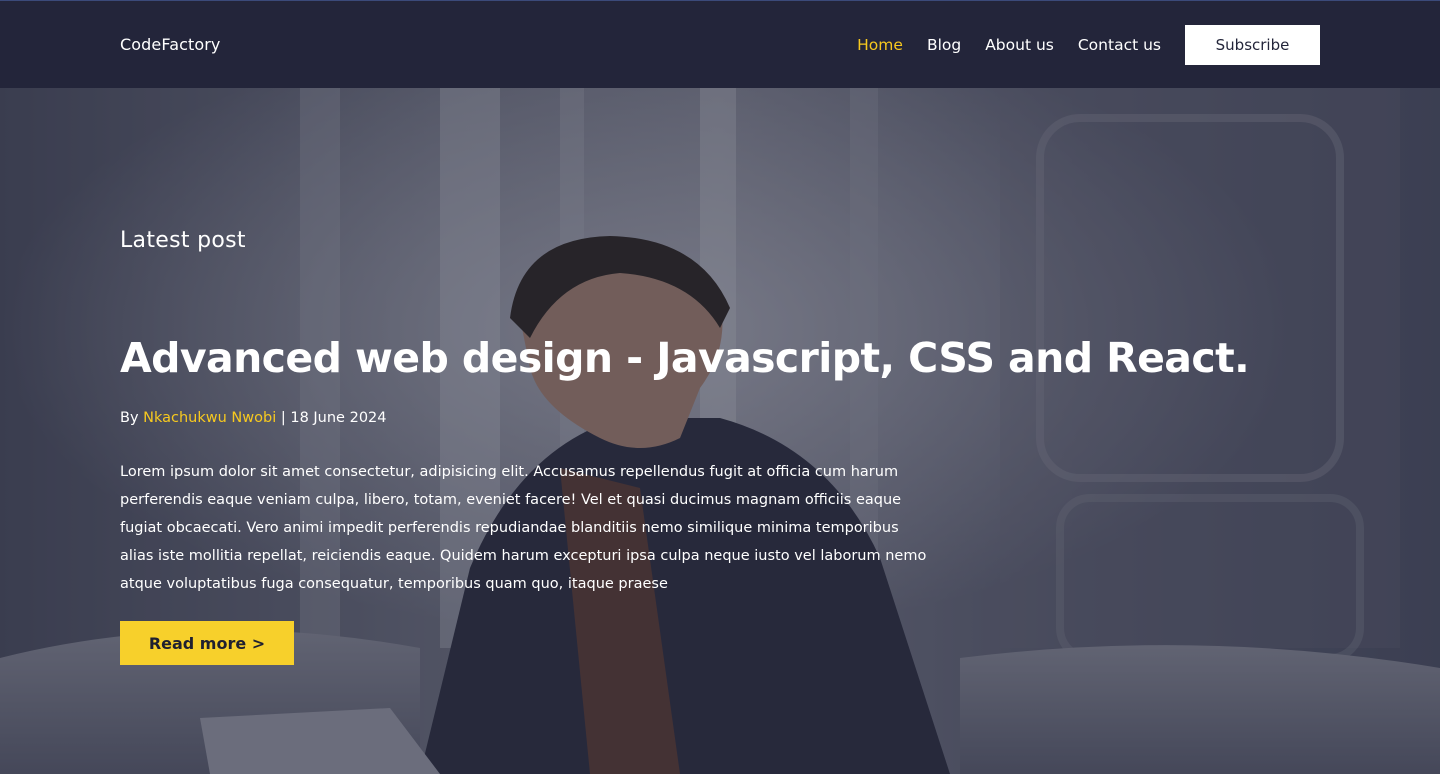 This screenshot has height=774, width=1440. Describe the element at coordinates (1119, 45) in the screenshot. I see `nav-link-contact-us: Contact us` at that location.